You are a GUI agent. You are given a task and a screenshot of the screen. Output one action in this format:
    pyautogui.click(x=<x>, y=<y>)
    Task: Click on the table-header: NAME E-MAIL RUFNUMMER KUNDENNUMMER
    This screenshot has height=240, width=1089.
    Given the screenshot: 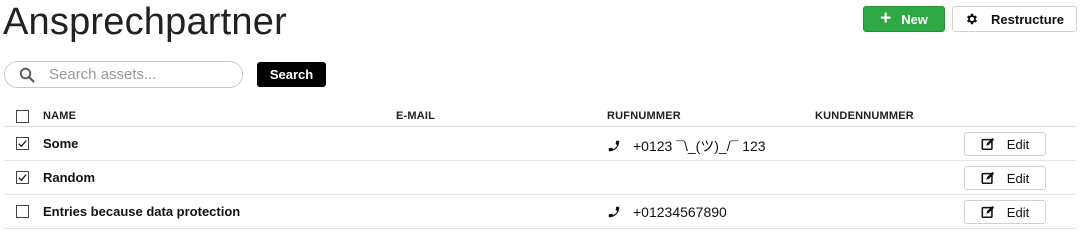 What is the action you would take?
    pyautogui.click(x=540, y=116)
    